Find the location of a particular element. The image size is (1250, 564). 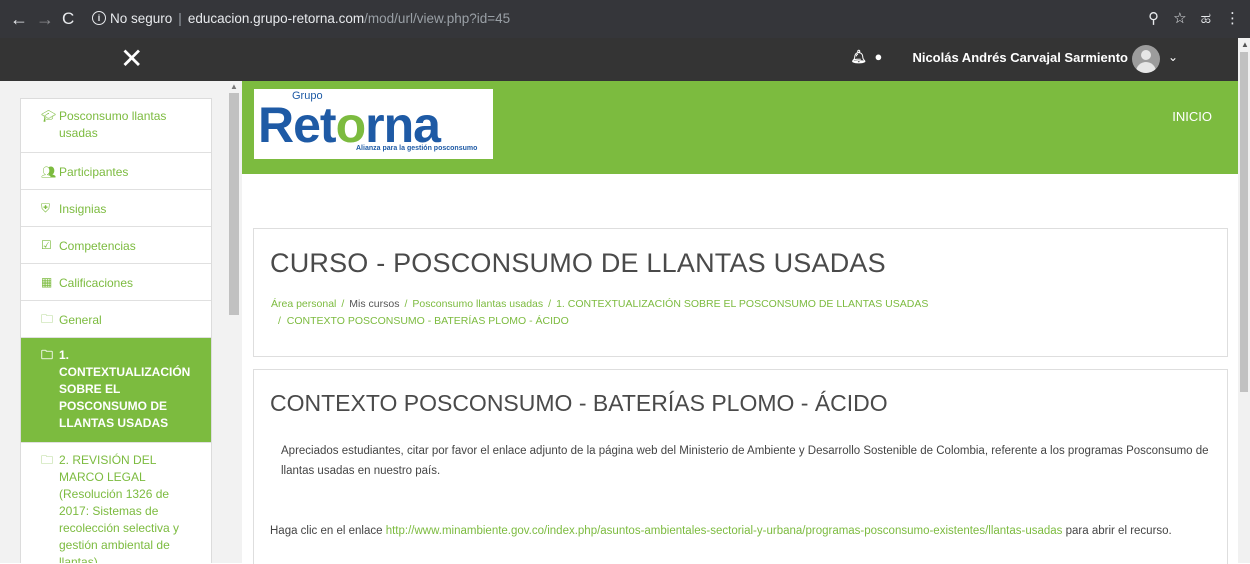

zoom-icon: ⚲ is located at coordinates (1153, 18).